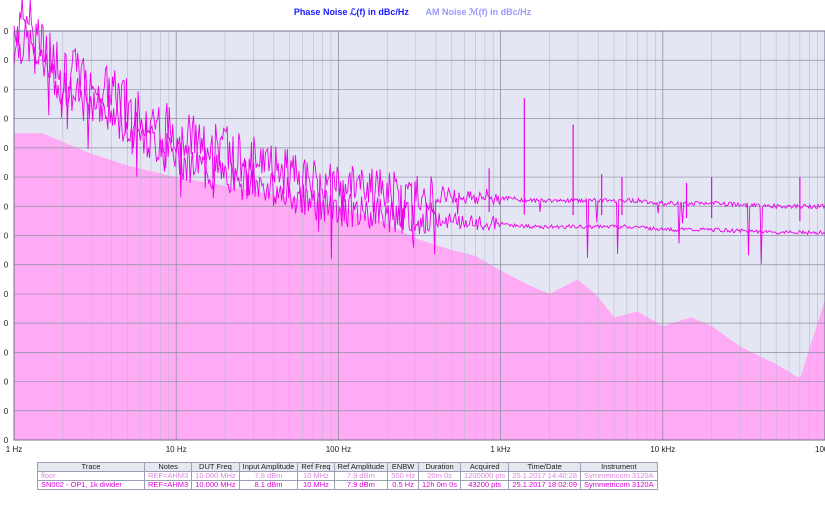 This screenshot has height=510, width=825. I want to click on legend-cell: SN002 - OP1, 1k divider, so click(91, 485).